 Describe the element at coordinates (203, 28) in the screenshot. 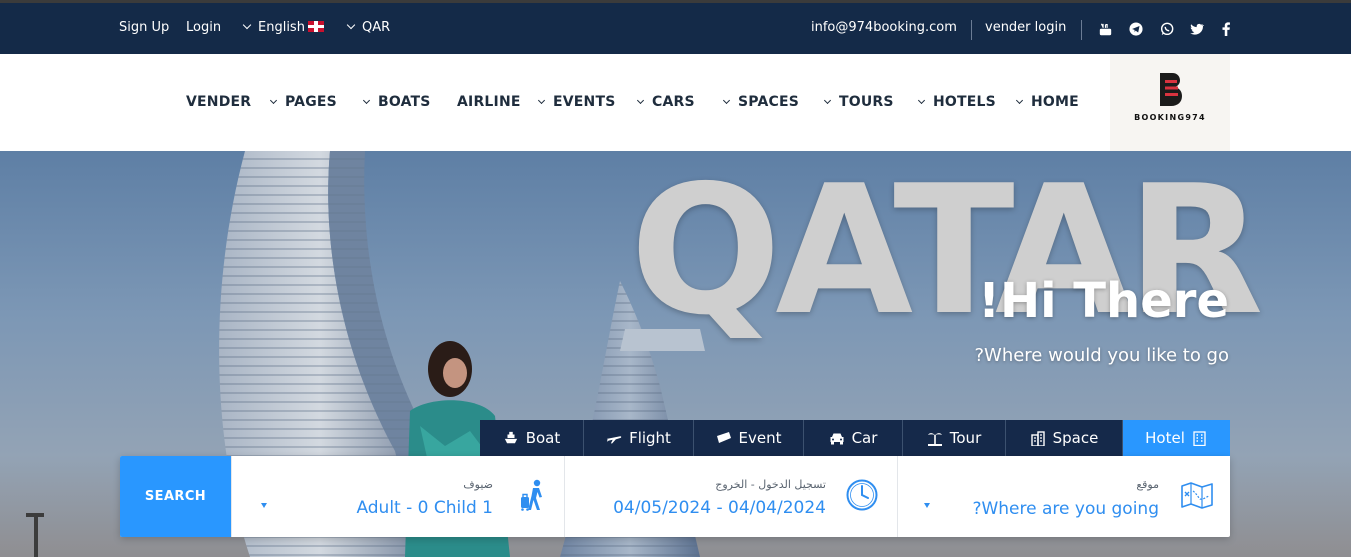

I see `login-link: Login` at that location.